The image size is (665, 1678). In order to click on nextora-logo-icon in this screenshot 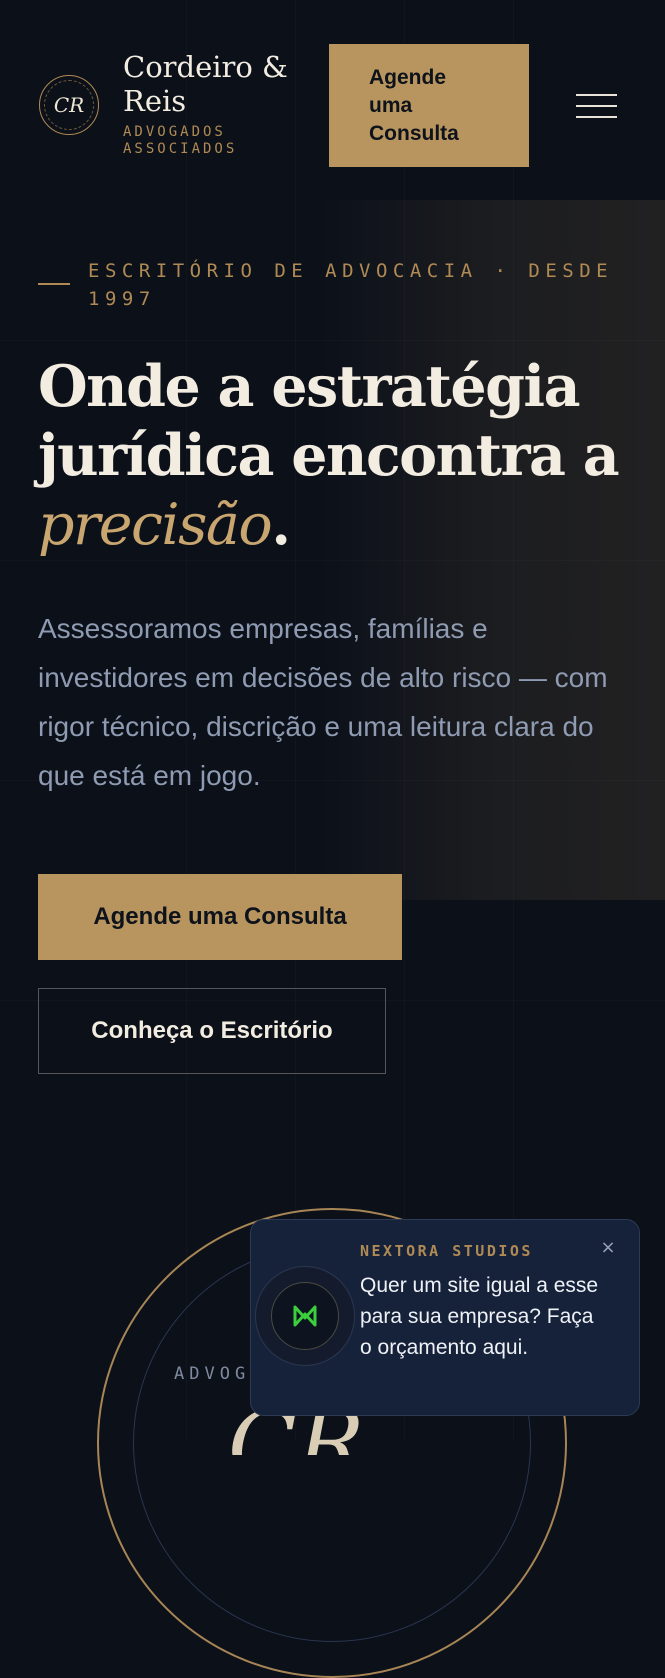, I will do `click(305, 1316)`.